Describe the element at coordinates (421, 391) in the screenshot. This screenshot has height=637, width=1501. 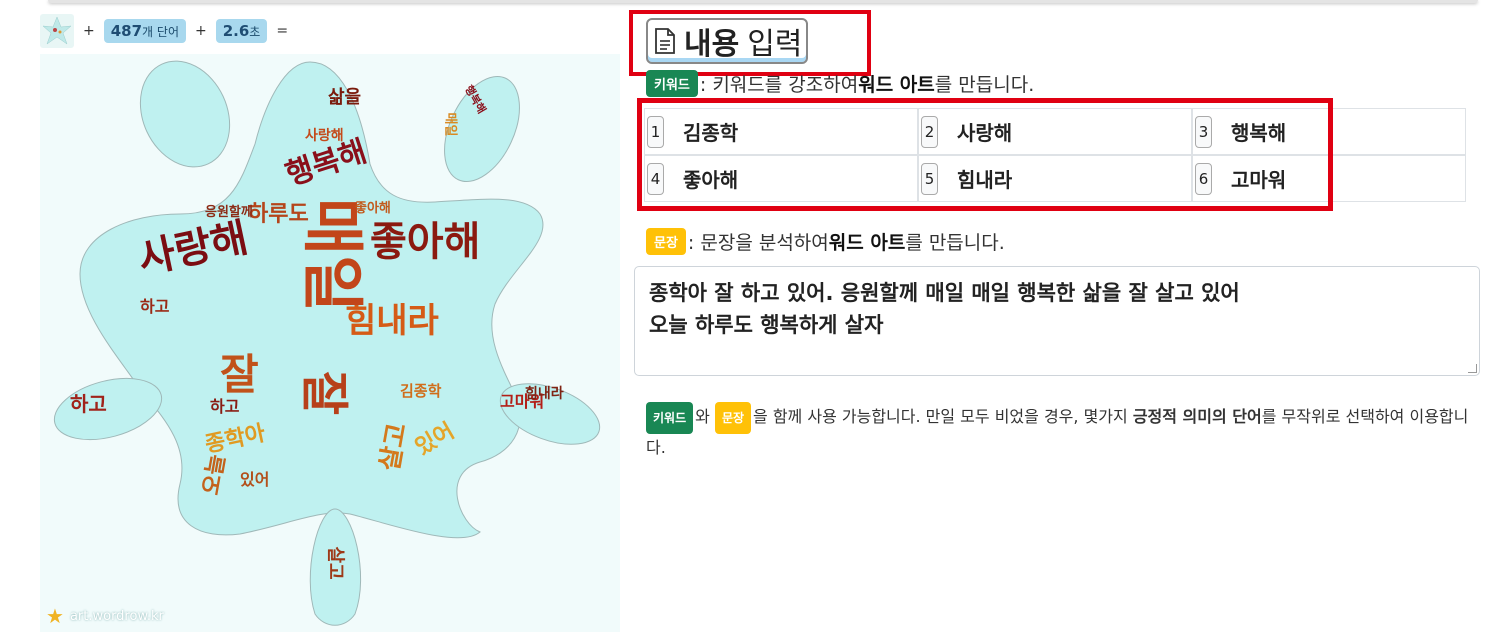
I see `word-kimjonghak: 김종학` at that location.